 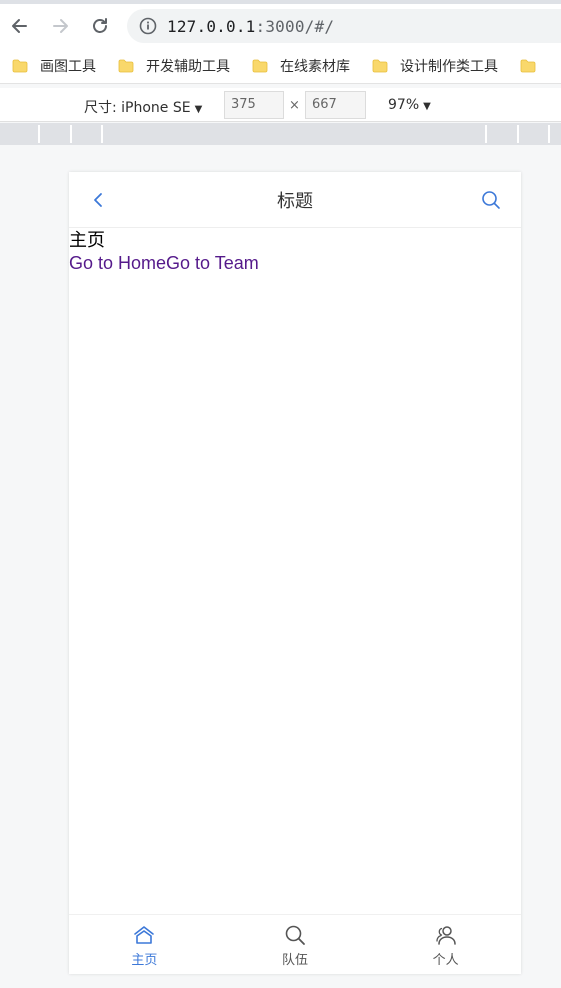 I want to click on bookmark-item: 画图工具, so click(x=54, y=66).